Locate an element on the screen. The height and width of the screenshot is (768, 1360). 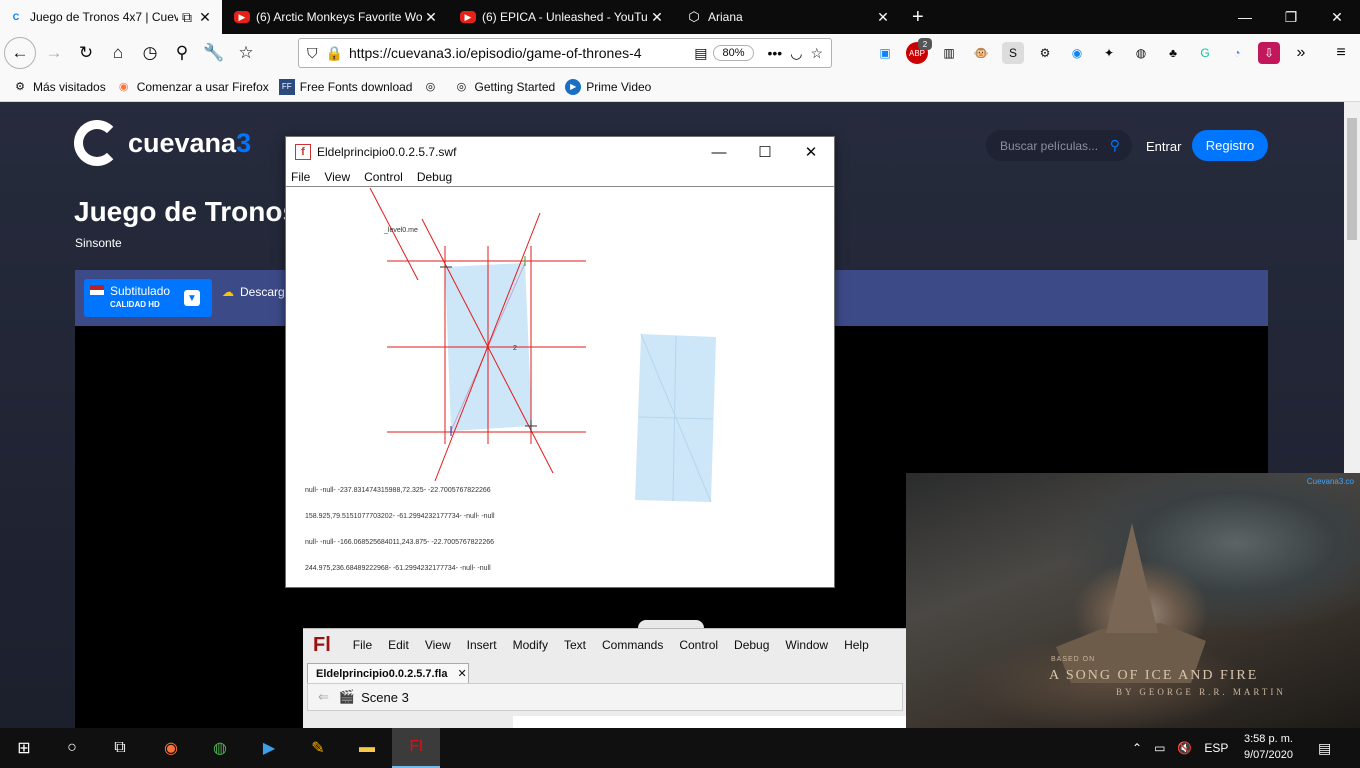
pocket-icon: ◡ is located at coordinates (796, 53).